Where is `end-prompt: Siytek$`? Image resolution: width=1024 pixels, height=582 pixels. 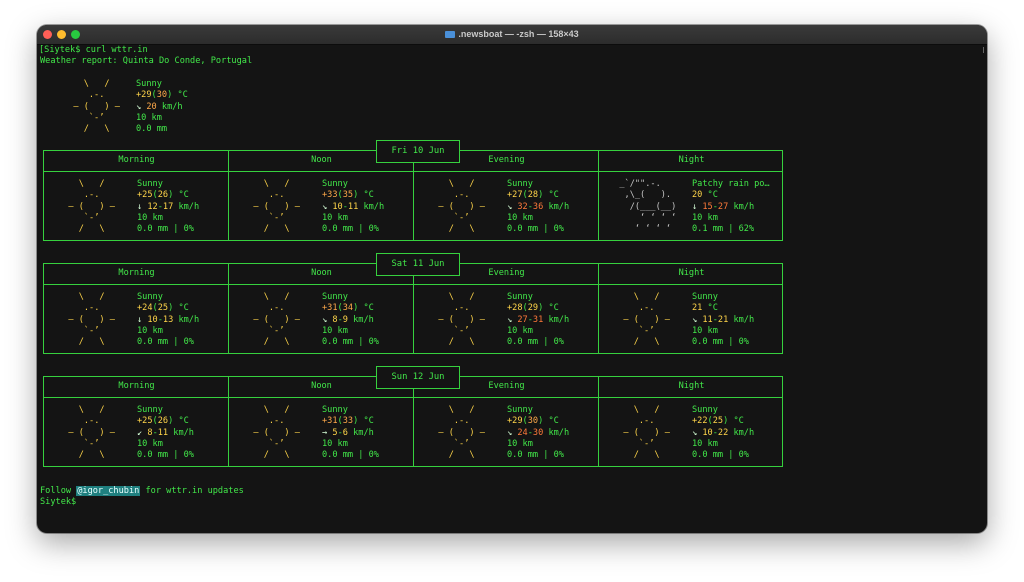
end-prompt: Siytek$ is located at coordinates (58, 502).